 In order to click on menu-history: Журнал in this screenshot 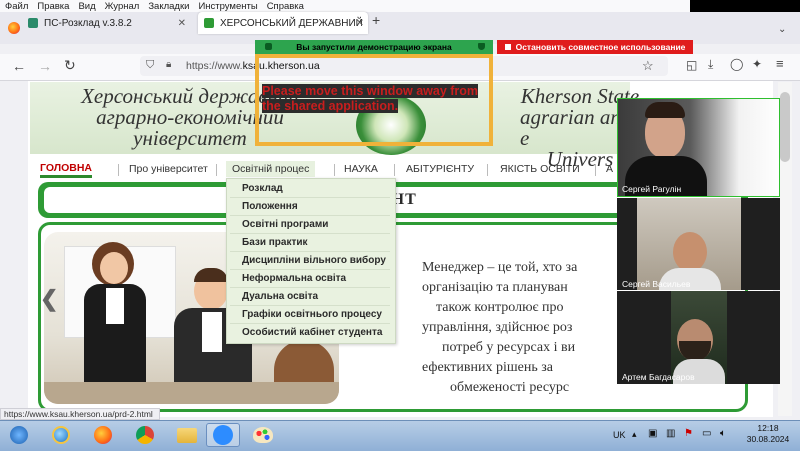, I will do `click(122, 6)`.